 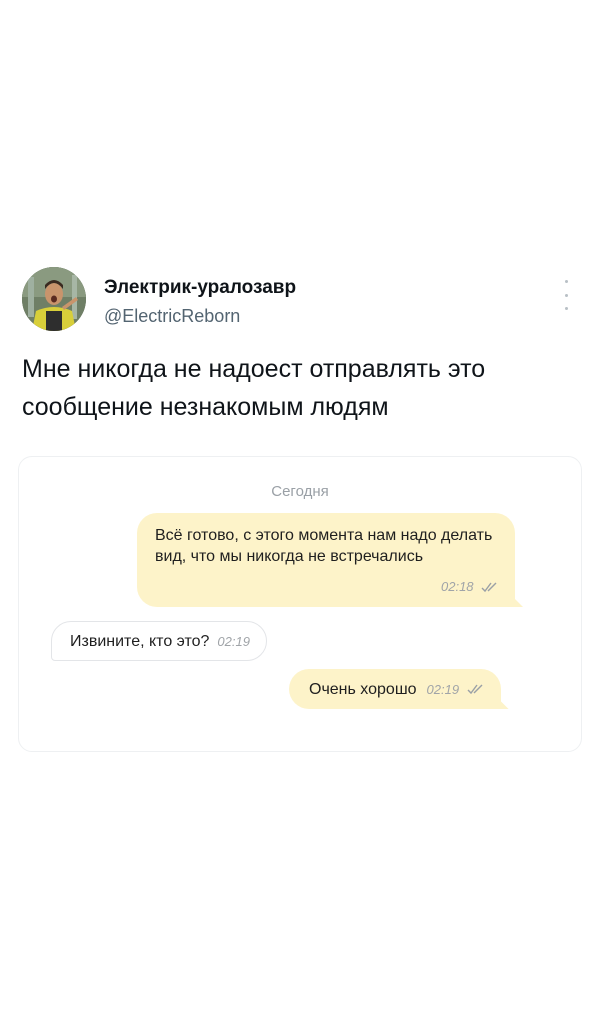 I want to click on chat-date-label: Сегодня, so click(x=300, y=491).